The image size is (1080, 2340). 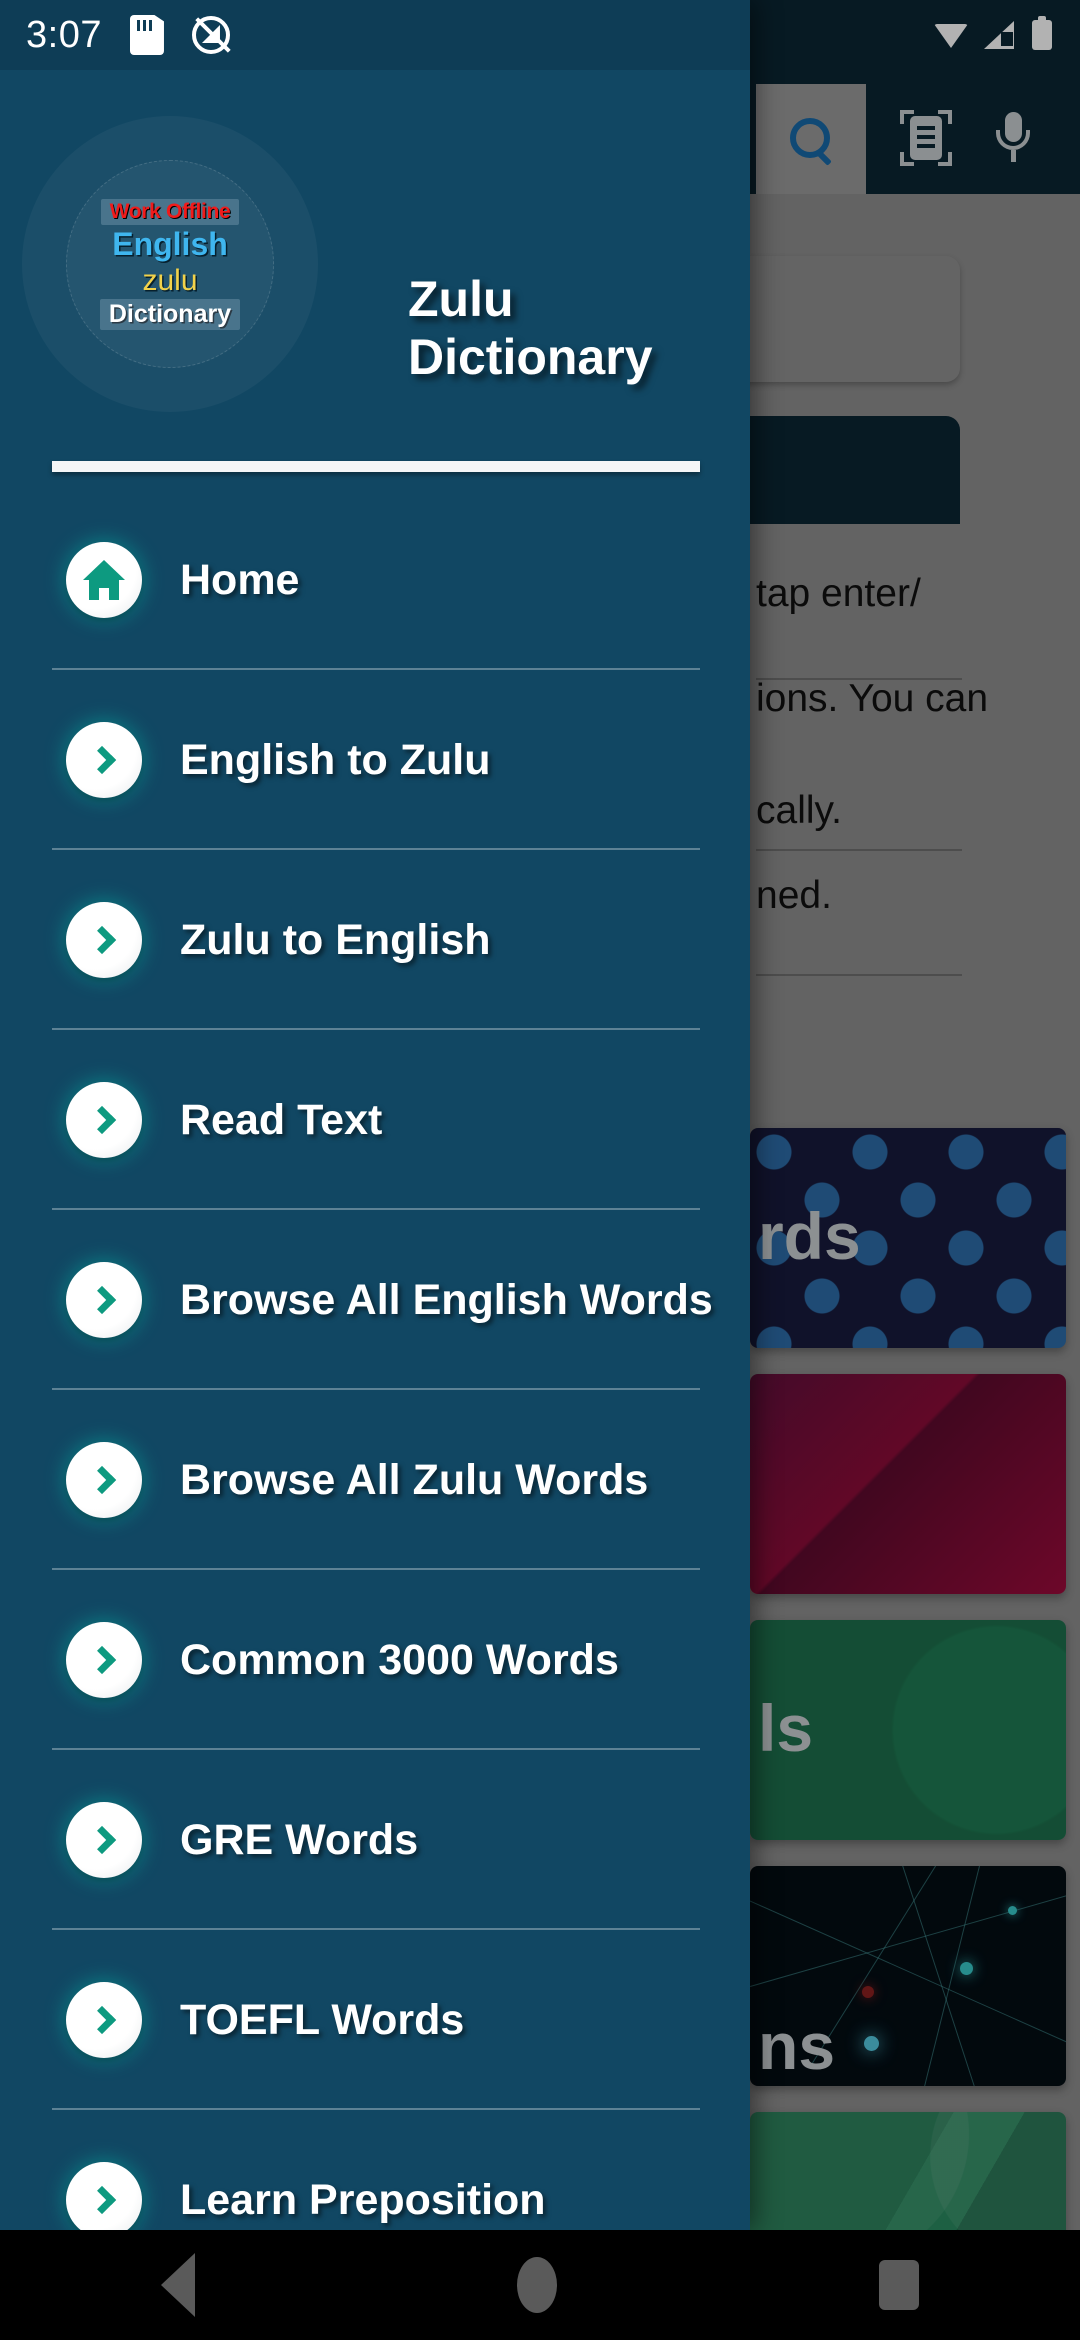 What do you see at coordinates (375, 35) in the screenshot?
I see `status-bar: 3:07` at bounding box center [375, 35].